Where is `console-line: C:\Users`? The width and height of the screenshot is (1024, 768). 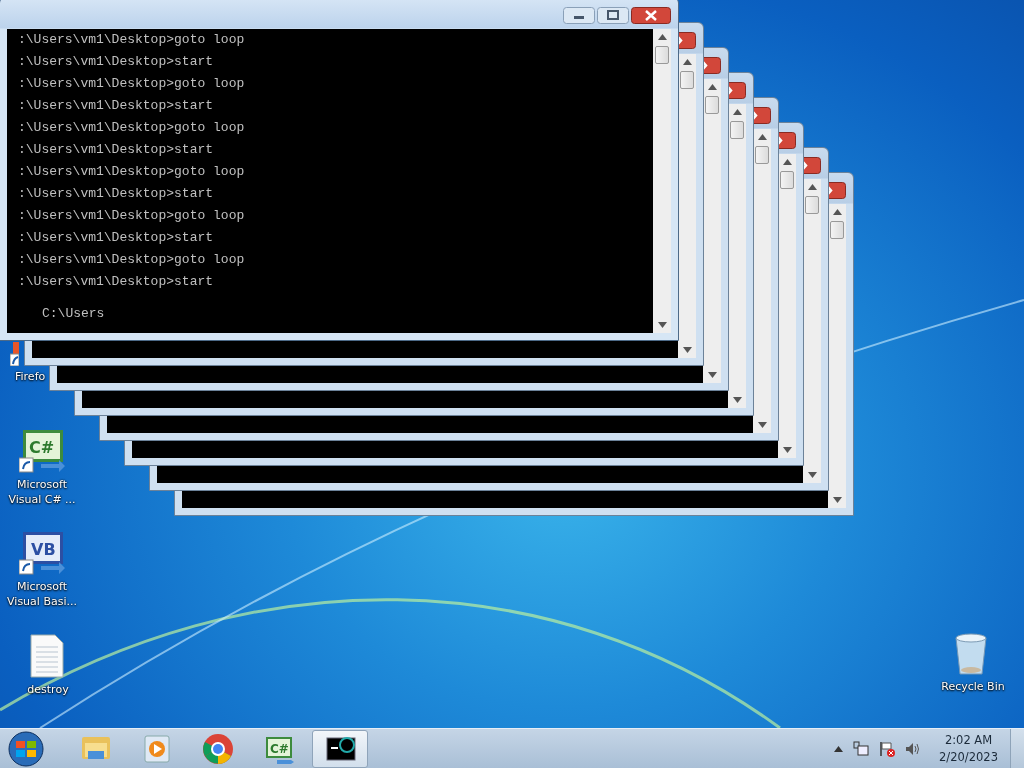 console-line: C:\Users is located at coordinates (73, 313).